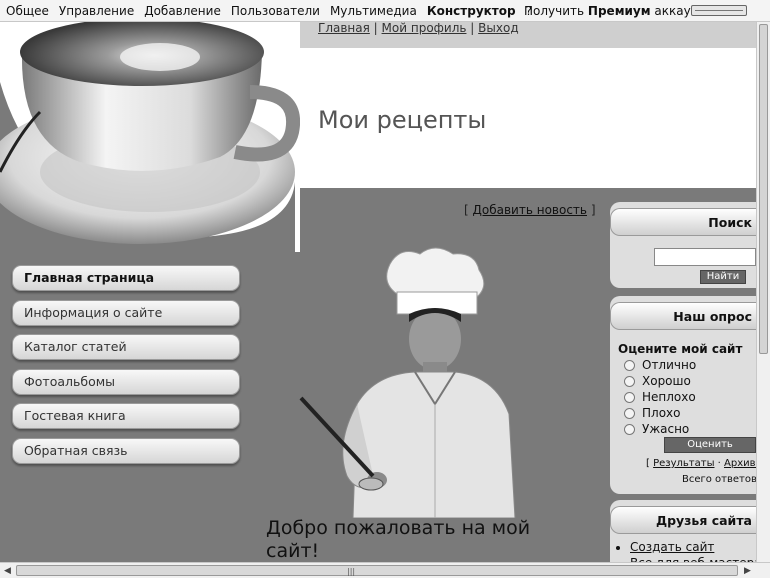 The width and height of the screenshot is (770, 578). I want to click on nav-about: Информация о сайте, so click(126, 312).